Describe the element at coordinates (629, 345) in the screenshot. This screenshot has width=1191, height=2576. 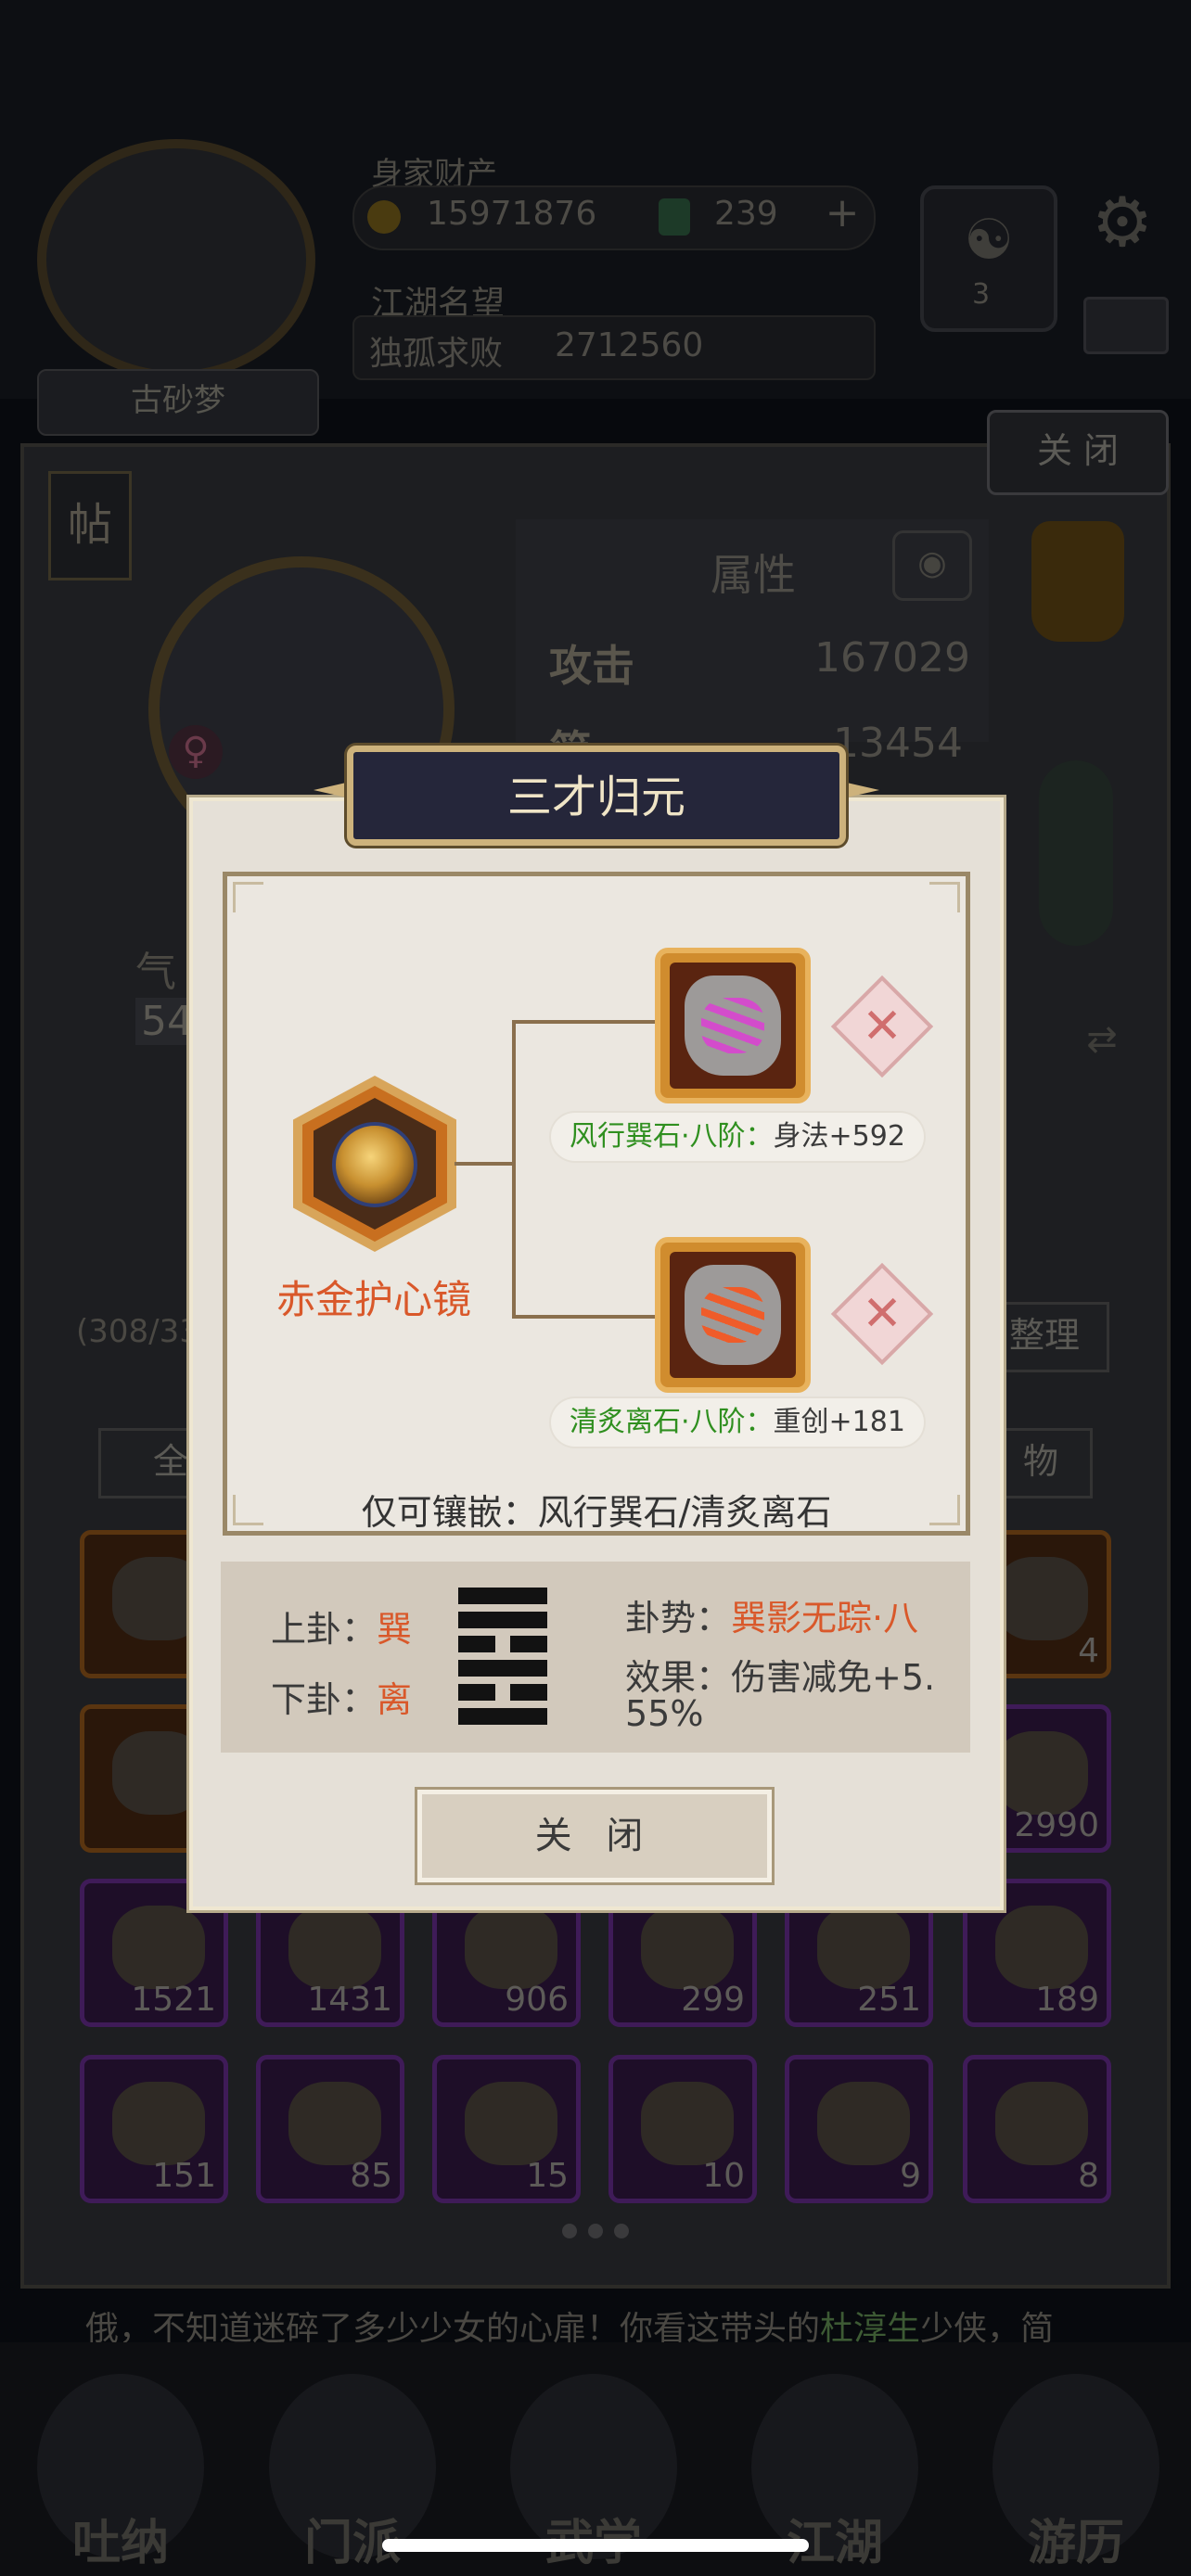
I see `fame-value: 2712560` at that location.